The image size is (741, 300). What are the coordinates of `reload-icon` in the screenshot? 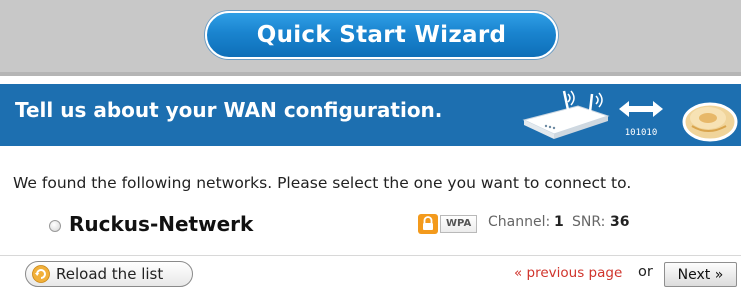 It's located at (41, 274).